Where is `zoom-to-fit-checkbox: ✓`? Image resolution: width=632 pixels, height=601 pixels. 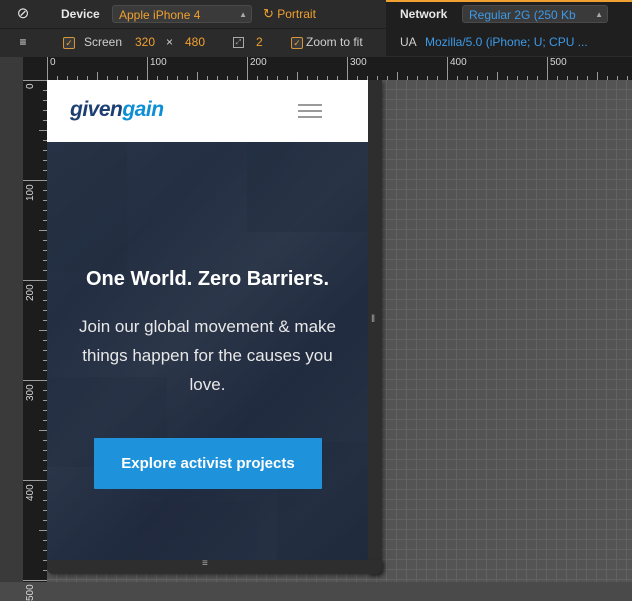
zoom-to-fit-checkbox: ✓ is located at coordinates (297, 42).